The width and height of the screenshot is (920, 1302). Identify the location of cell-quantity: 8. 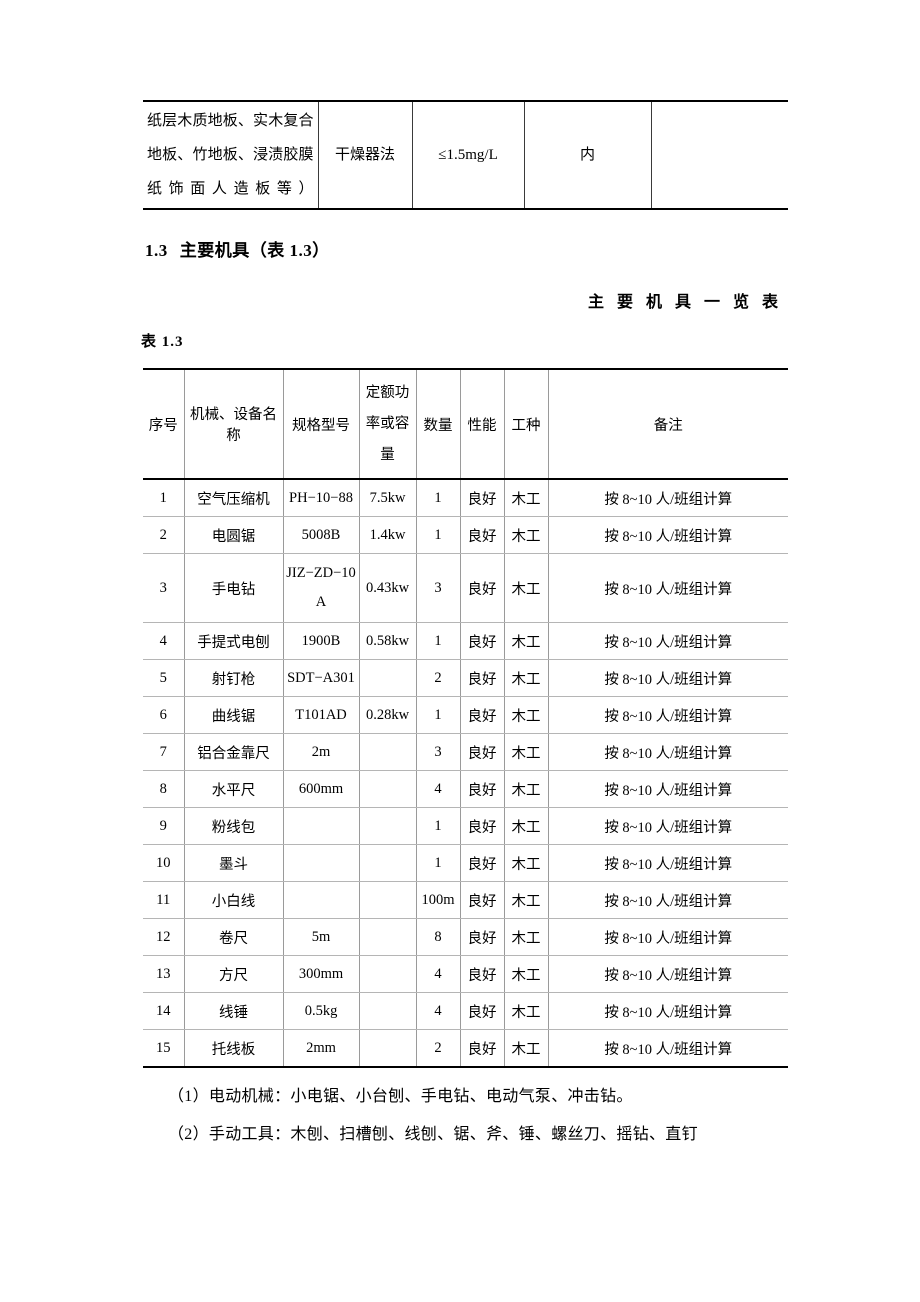
(438, 937).